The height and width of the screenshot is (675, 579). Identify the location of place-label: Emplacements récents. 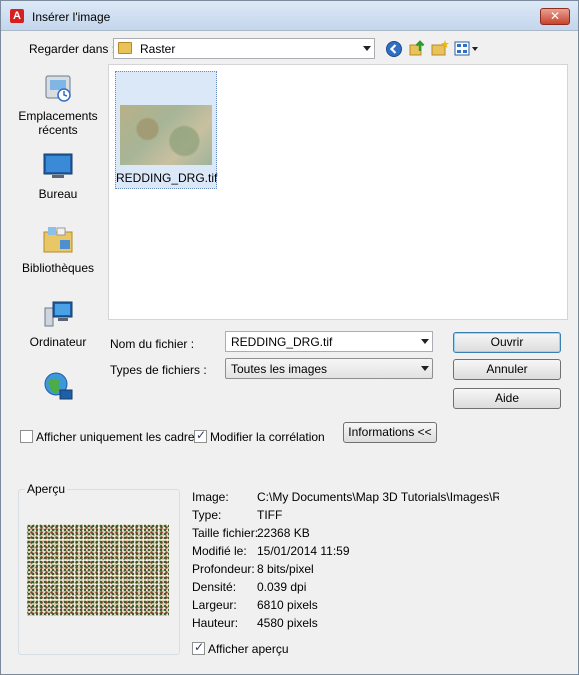
(58, 123).